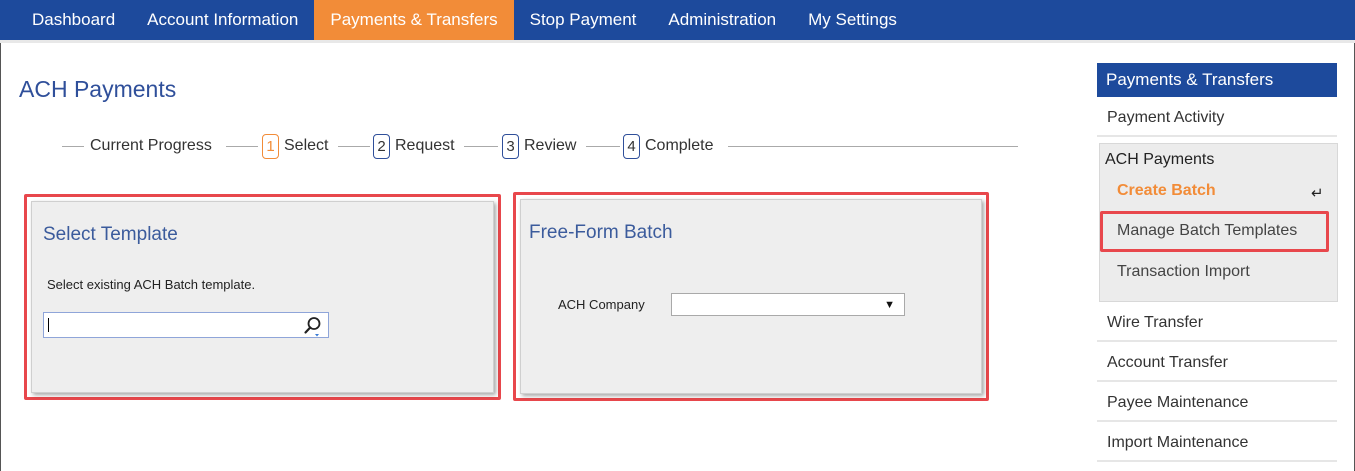 Image resolution: width=1355 pixels, height=471 pixels. Describe the element at coordinates (1217, 118) in the screenshot. I see `sidebar-item-payment-activity: Payment Activity` at that location.